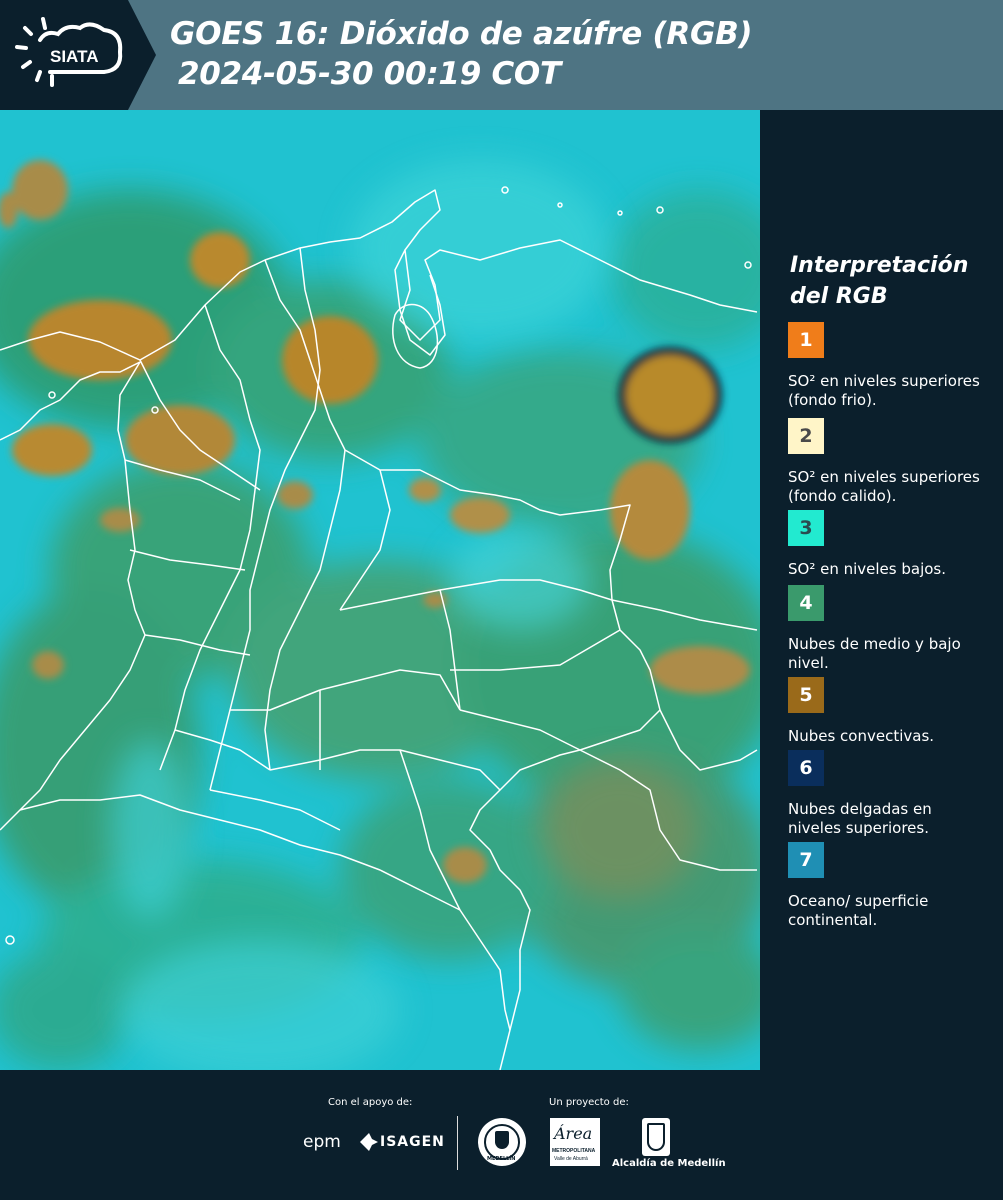 This screenshot has width=1003, height=1200. Describe the element at coordinates (501, 1159) in the screenshot. I see `seal-caption: MEDELLÍN` at that location.